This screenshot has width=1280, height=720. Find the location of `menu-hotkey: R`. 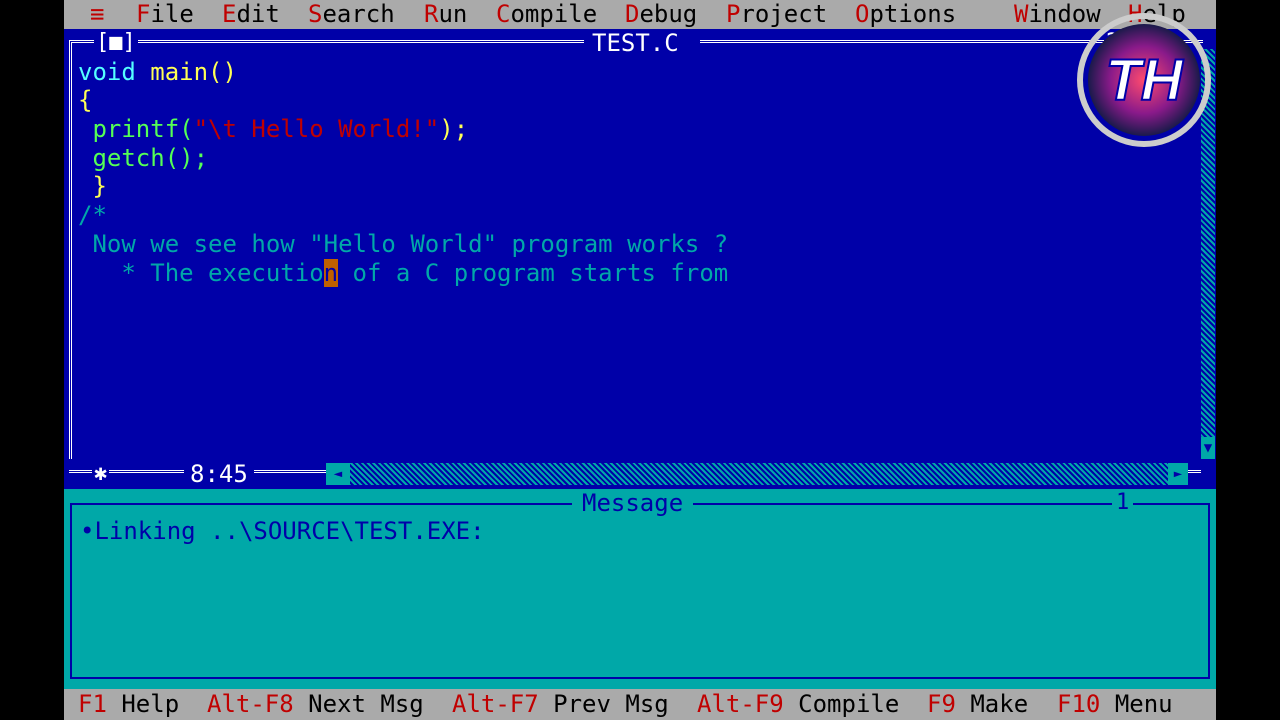

menu-hotkey: R is located at coordinates (431, 14).